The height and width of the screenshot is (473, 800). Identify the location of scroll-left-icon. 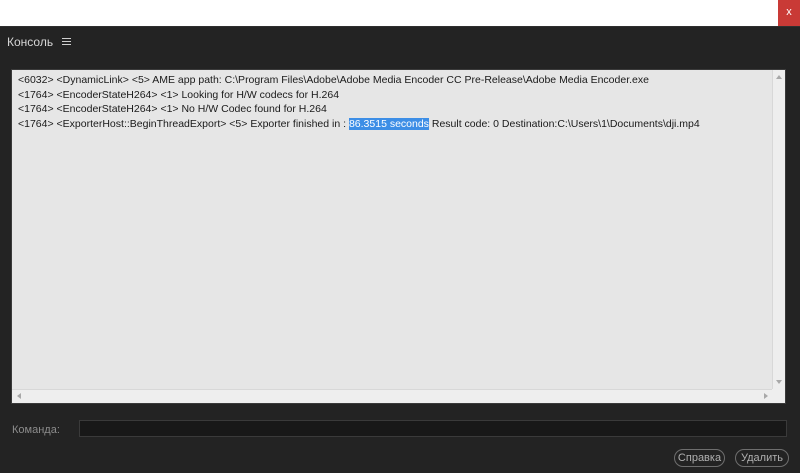
(19, 396).